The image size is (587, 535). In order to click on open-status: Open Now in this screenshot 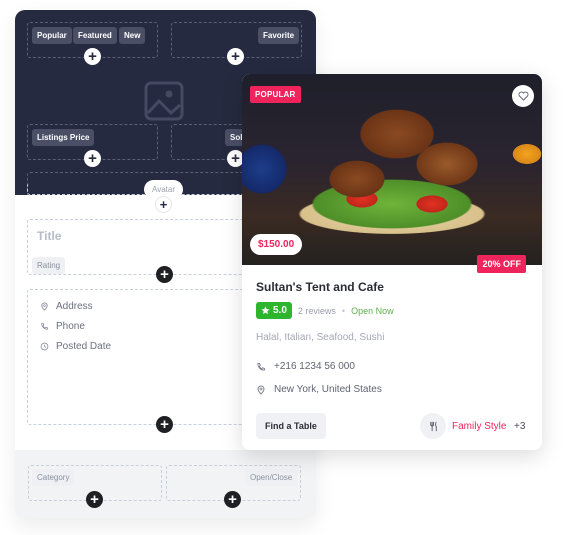, I will do `click(372, 310)`.